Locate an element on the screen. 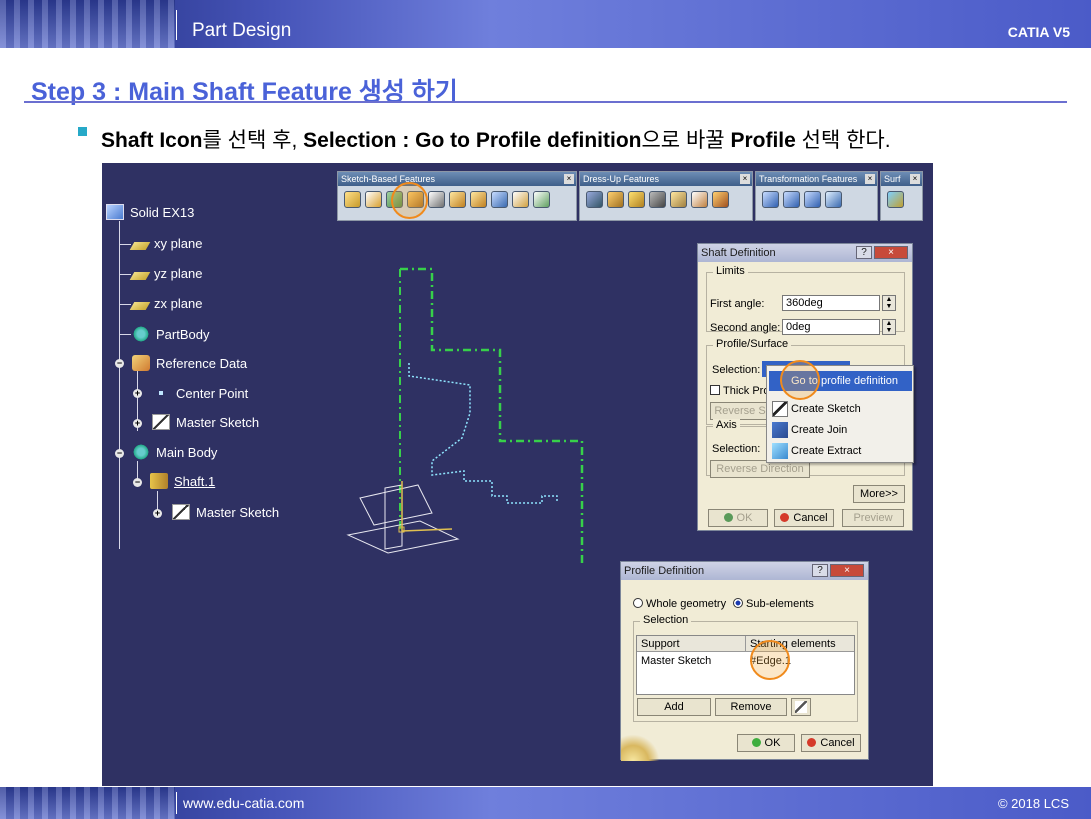  tree-item-center-point: Center Point is located at coordinates (200, 393).